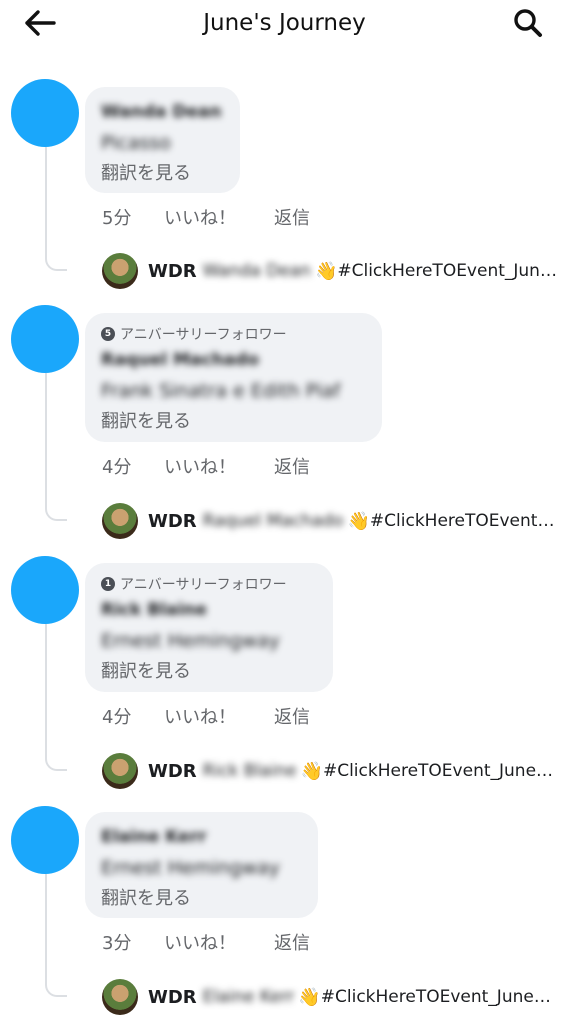  I want to click on comment-time: 3分, so click(117, 943).